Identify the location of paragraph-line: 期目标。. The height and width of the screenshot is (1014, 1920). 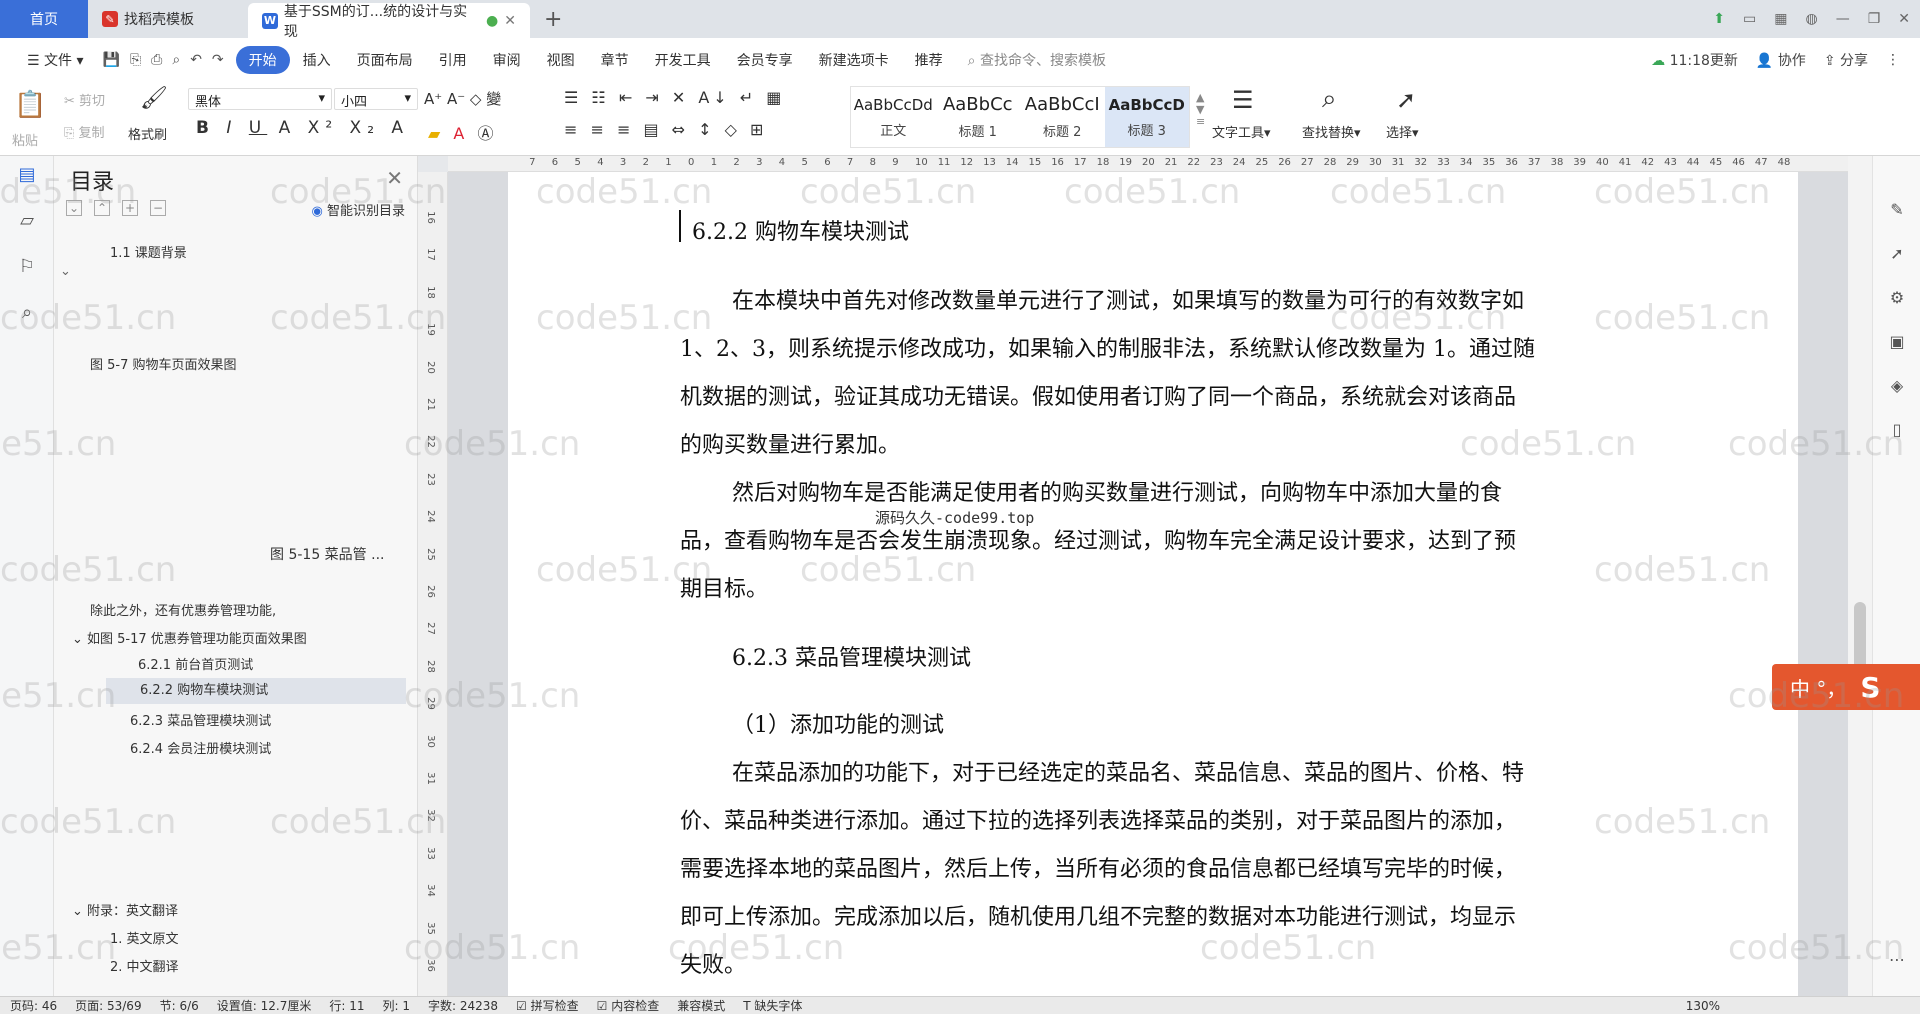
(724, 589).